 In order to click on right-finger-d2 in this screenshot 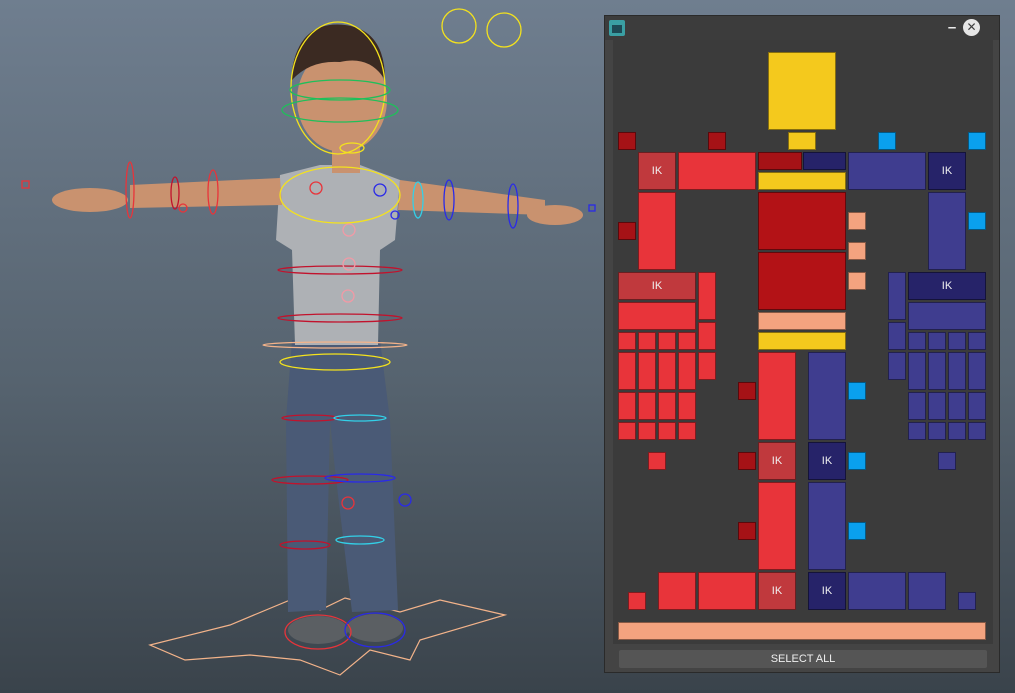, I will do `click(977, 371)`.